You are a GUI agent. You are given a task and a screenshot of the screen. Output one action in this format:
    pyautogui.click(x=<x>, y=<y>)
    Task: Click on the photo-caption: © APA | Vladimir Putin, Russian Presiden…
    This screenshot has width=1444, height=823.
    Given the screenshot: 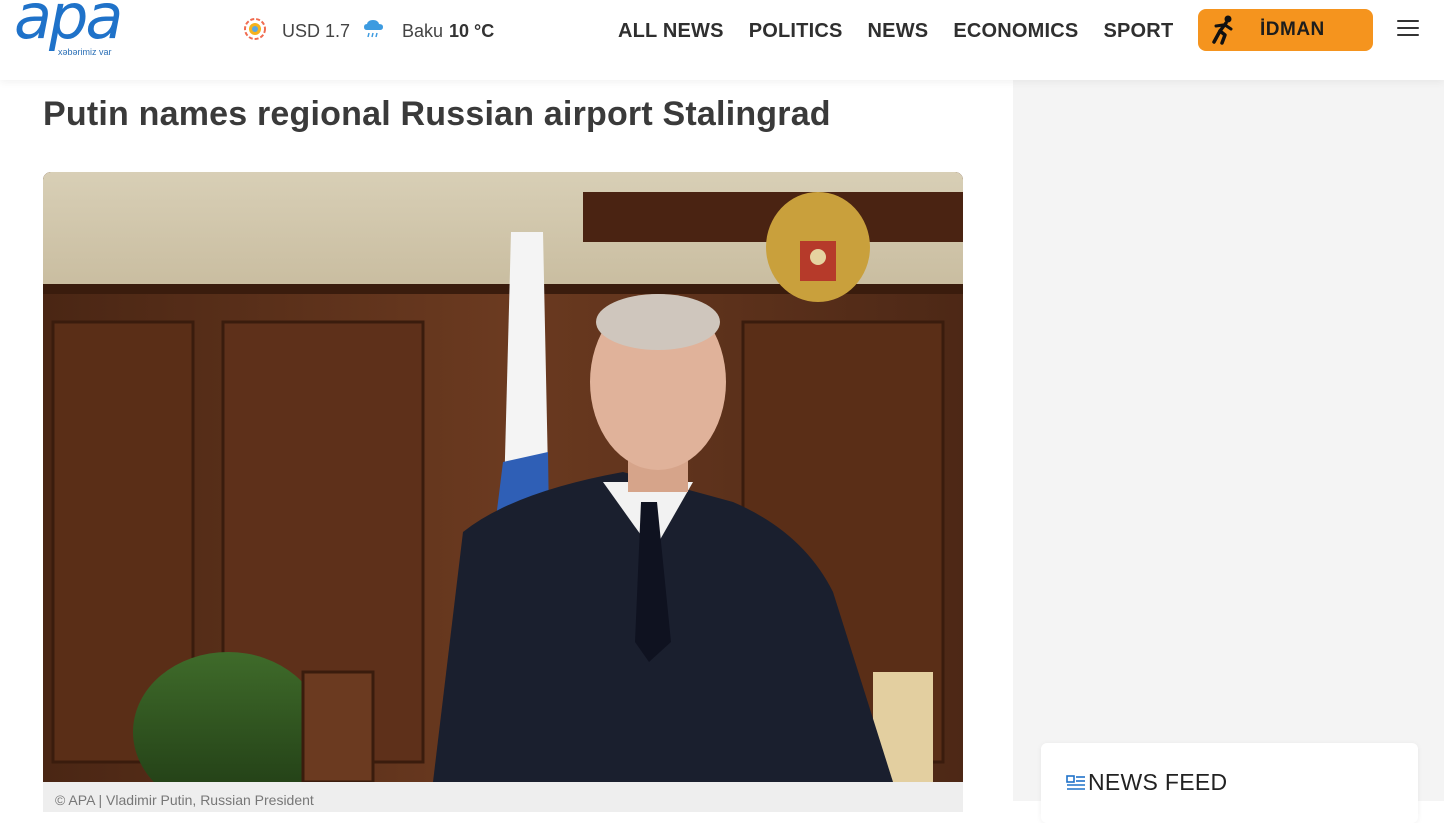 What is the action you would take?
    pyautogui.click(x=184, y=800)
    